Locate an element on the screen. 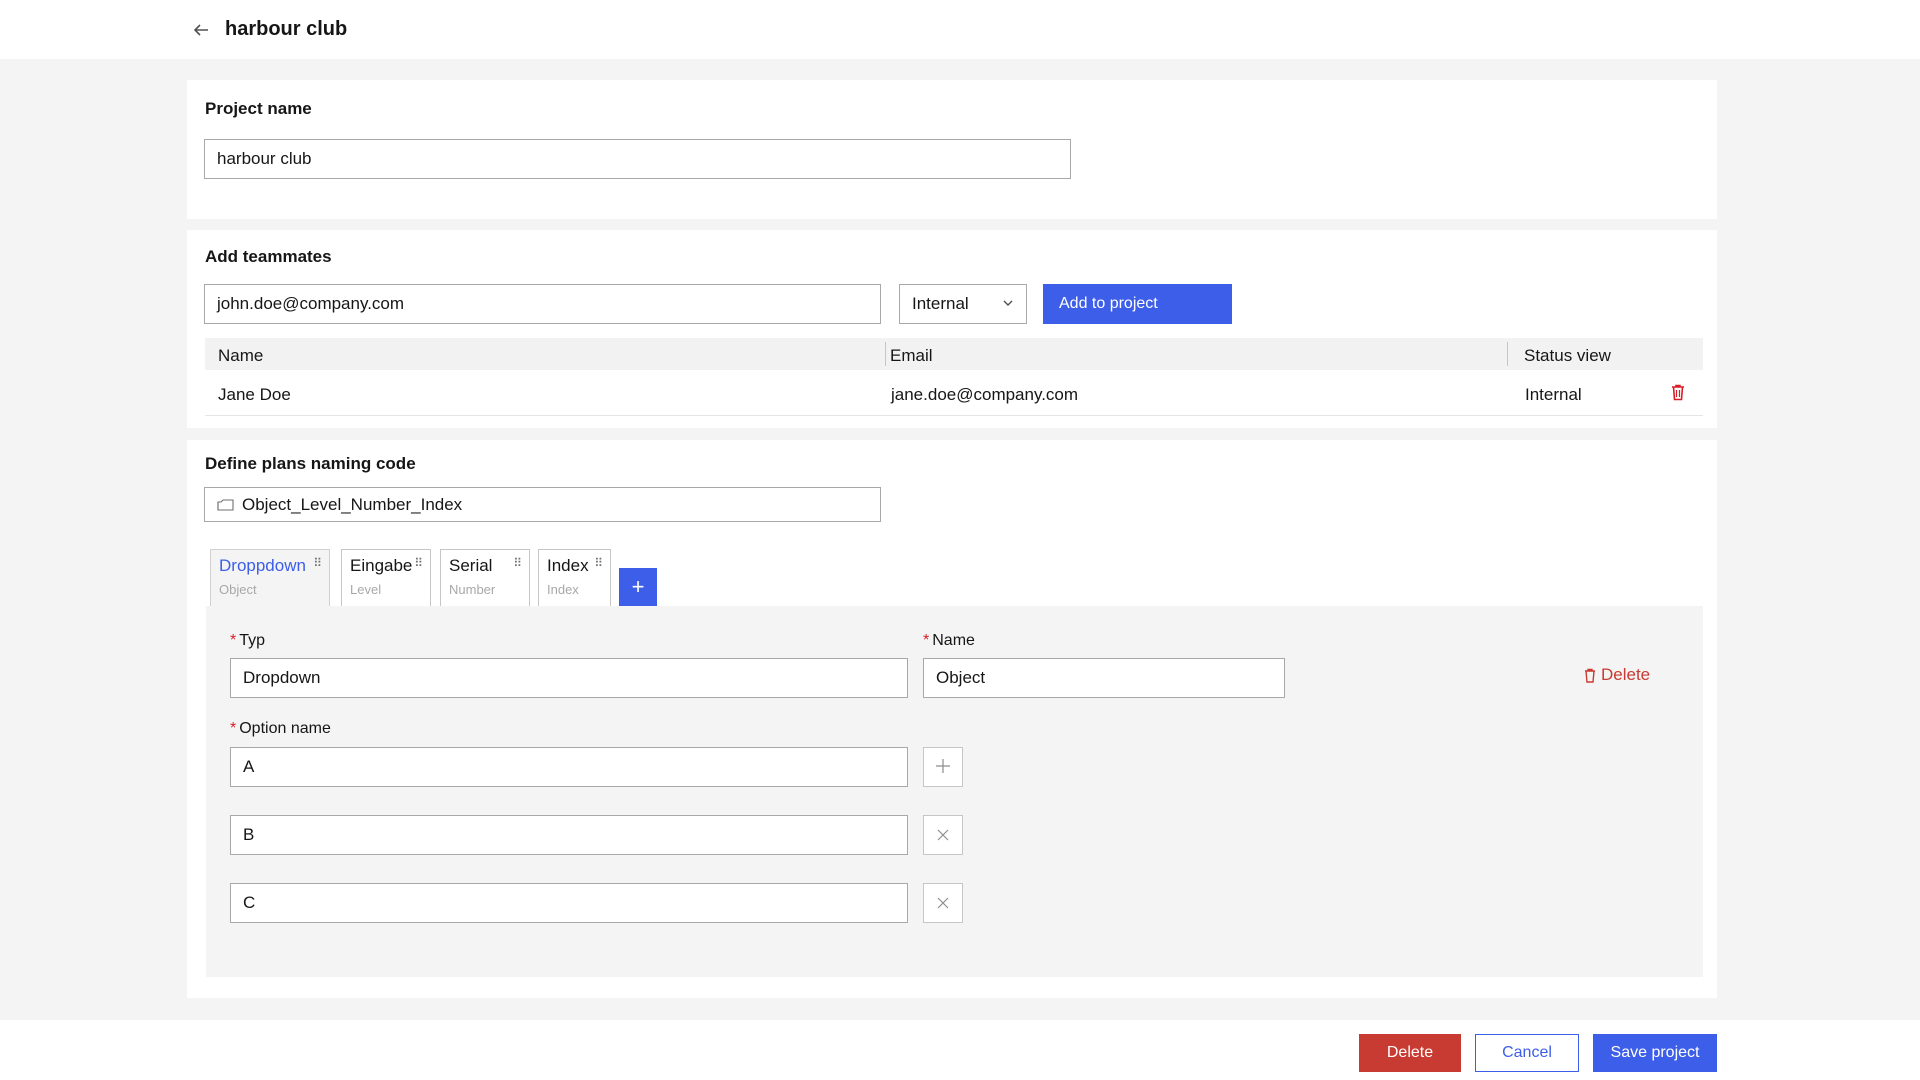 The height and width of the screenshot is (1080, 1920). footer-bar: Delete Cancel Save project is located at coordinates (960, 1050).